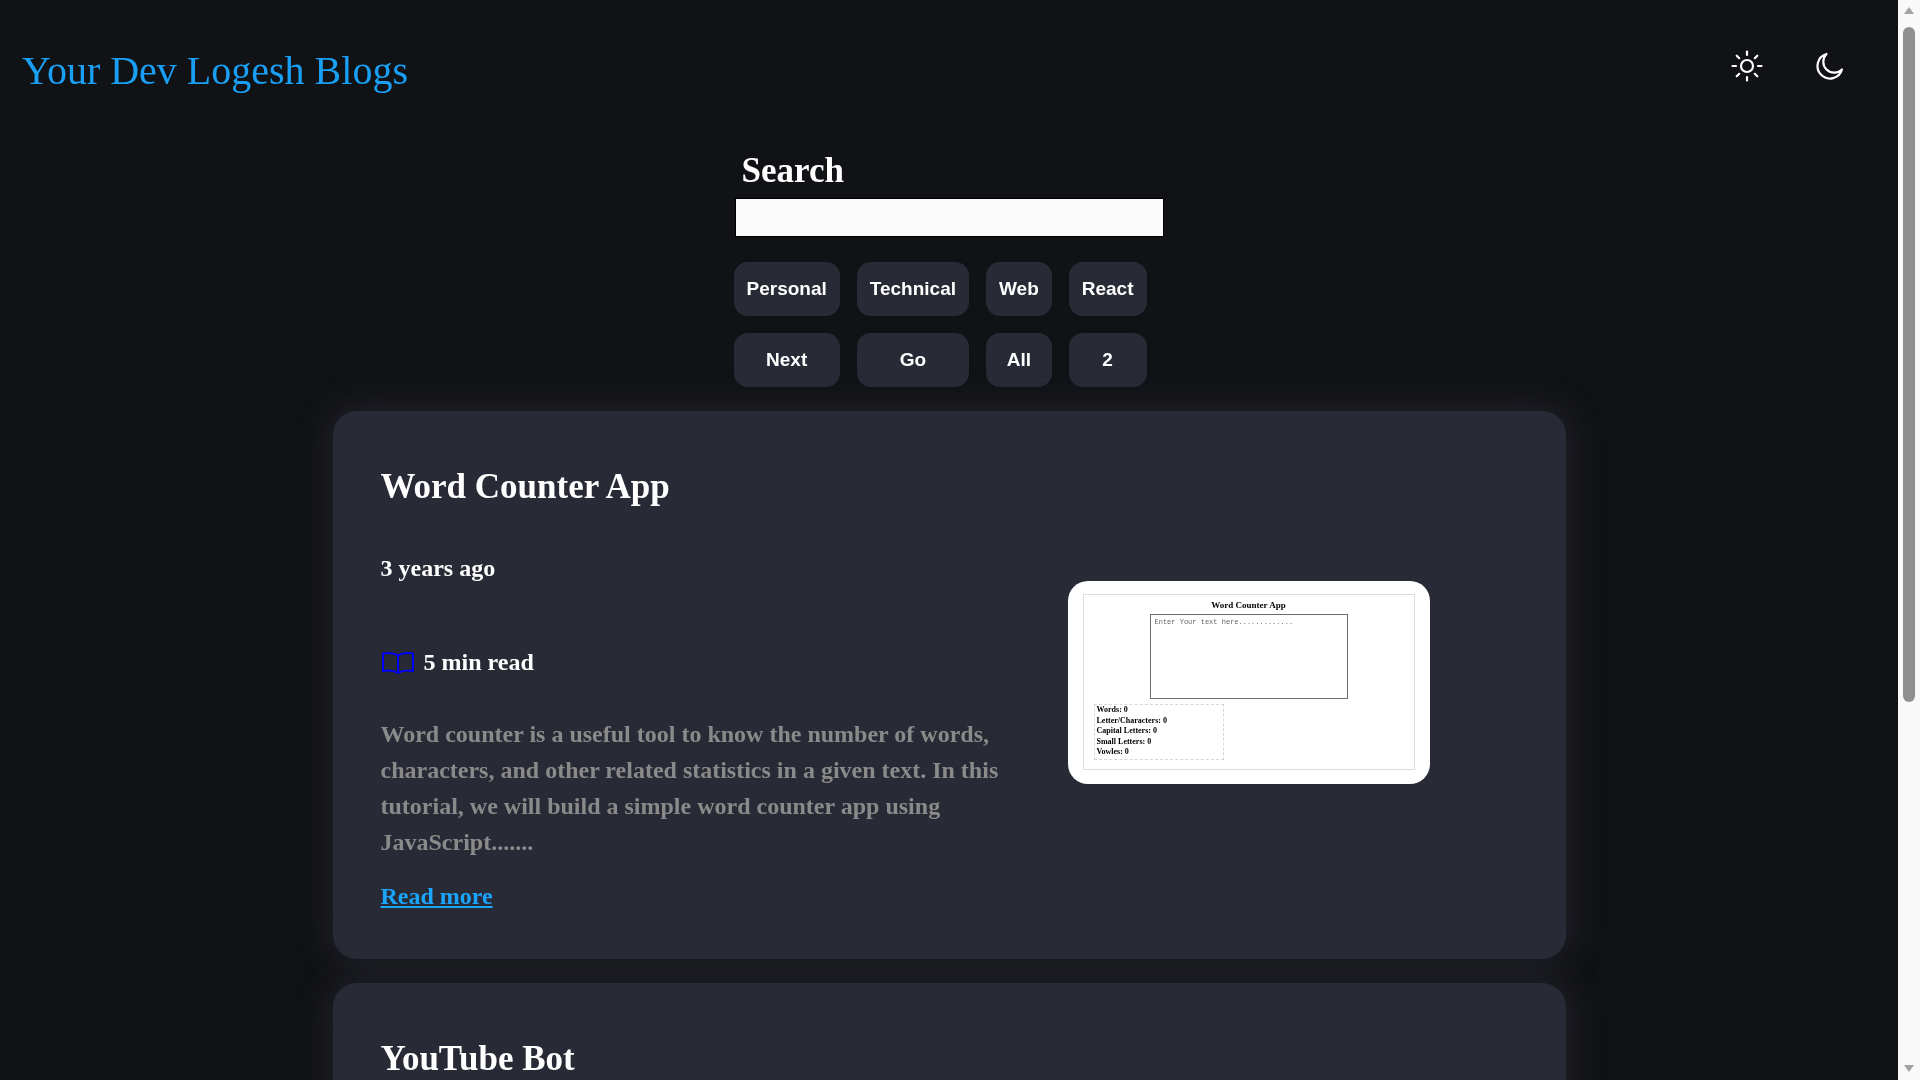  What do you see at coordinates (1909, 10) in the screenshot?
I see `scroll-up-icon` at bounding box center [1909, 10].